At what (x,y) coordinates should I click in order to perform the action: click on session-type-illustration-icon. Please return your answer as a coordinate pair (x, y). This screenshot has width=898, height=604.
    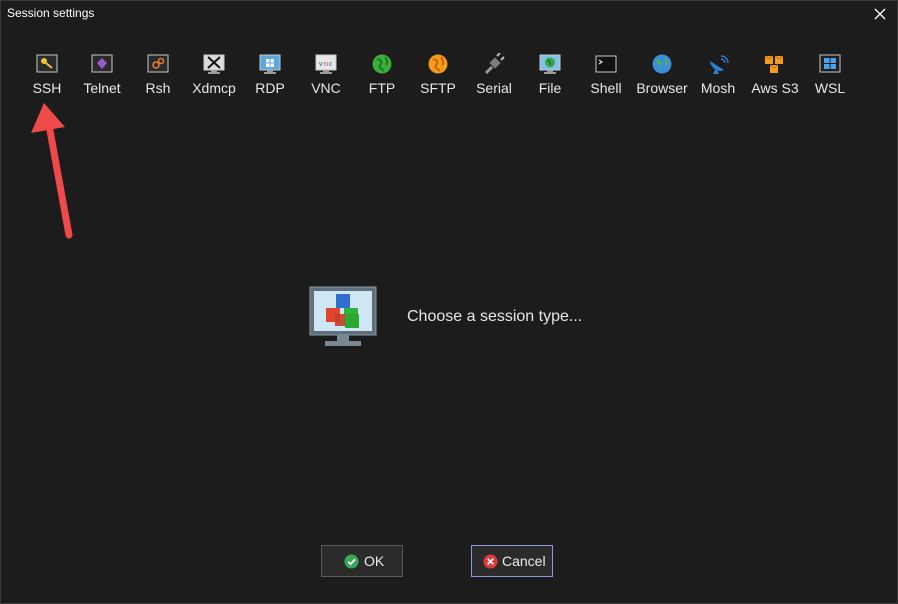
    Looking at the image, I should click on (343, 316).